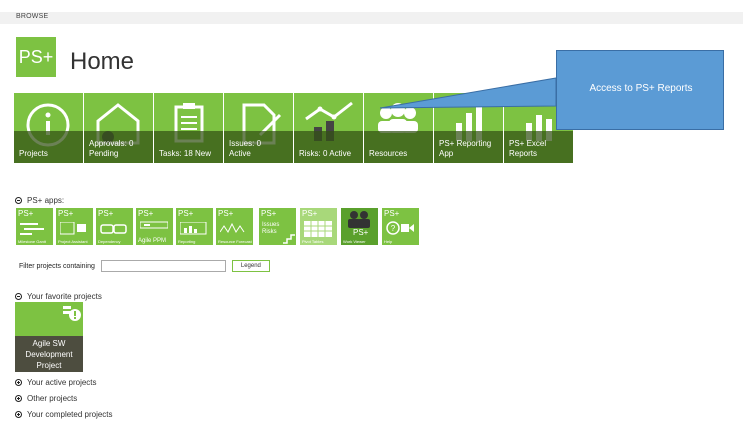 The width and height of the screenshot is (743, 435). I want to click on grid-icon, so click(73, 228).